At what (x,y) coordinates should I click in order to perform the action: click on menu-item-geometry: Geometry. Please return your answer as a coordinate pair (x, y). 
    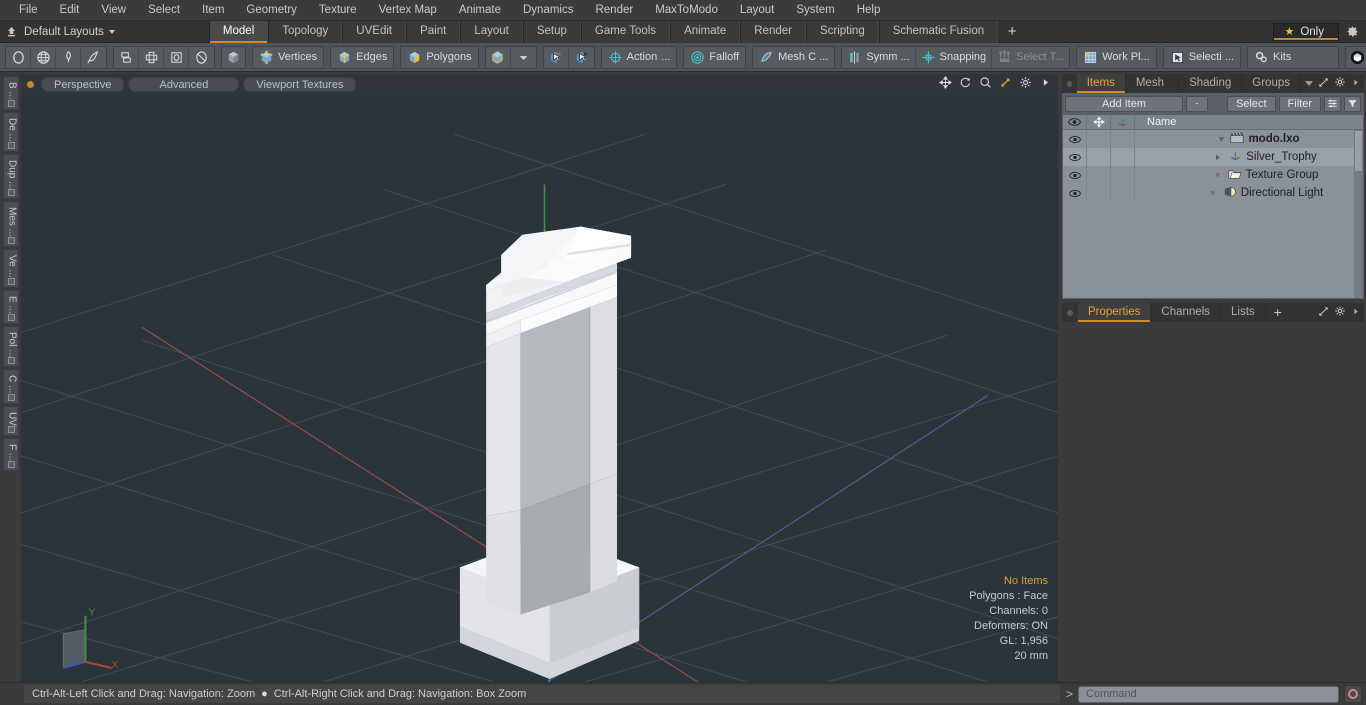
    Looking at the image, I should click on (271, 10).